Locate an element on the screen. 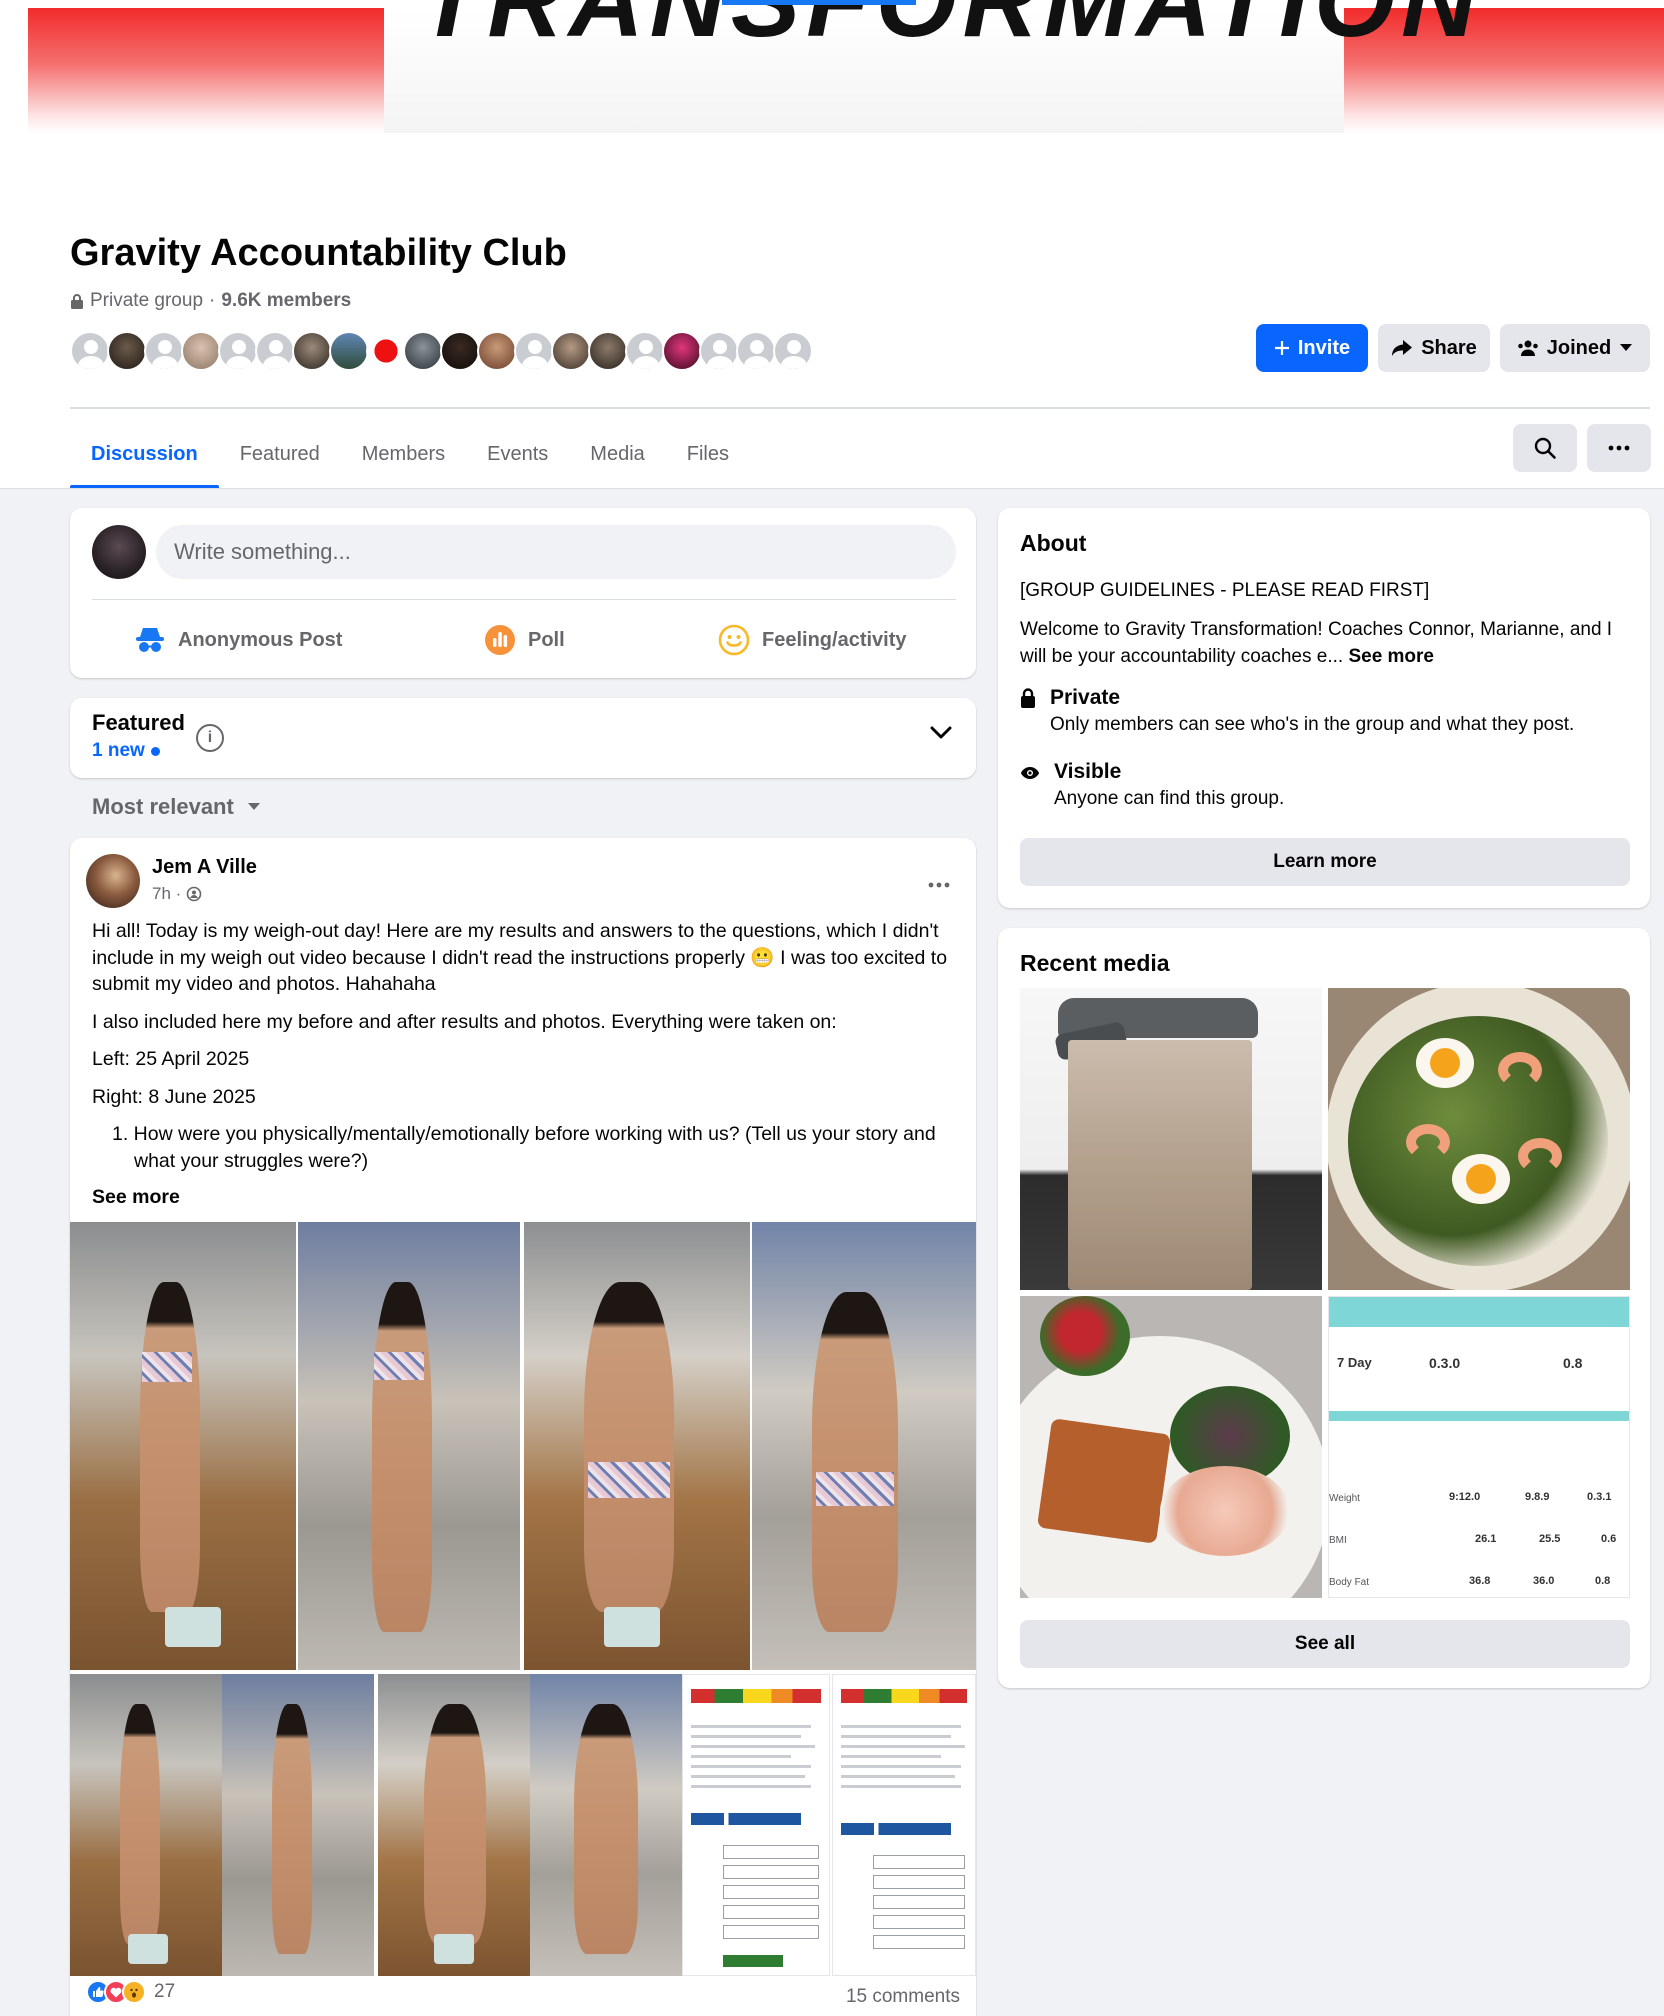  person-figure is located at coordinates (292, 1829).